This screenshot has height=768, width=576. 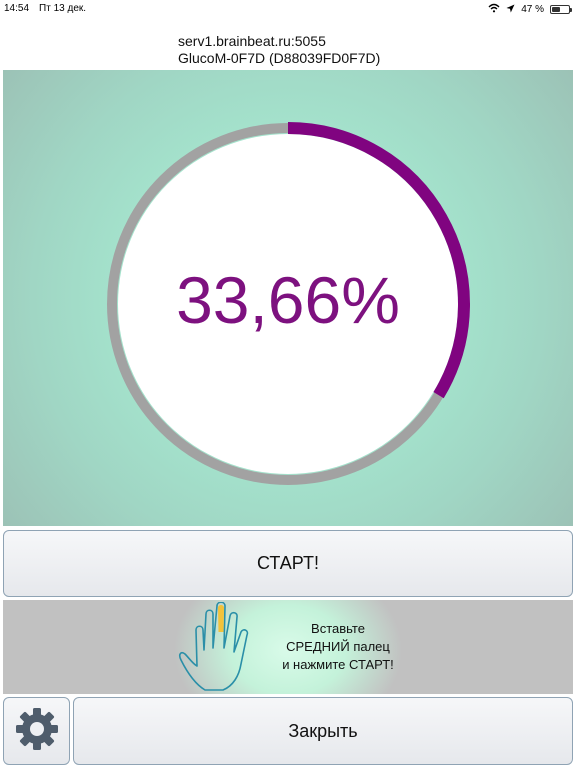 I want to click on gauge-value: 33,66%, so click(x=288, y=300).